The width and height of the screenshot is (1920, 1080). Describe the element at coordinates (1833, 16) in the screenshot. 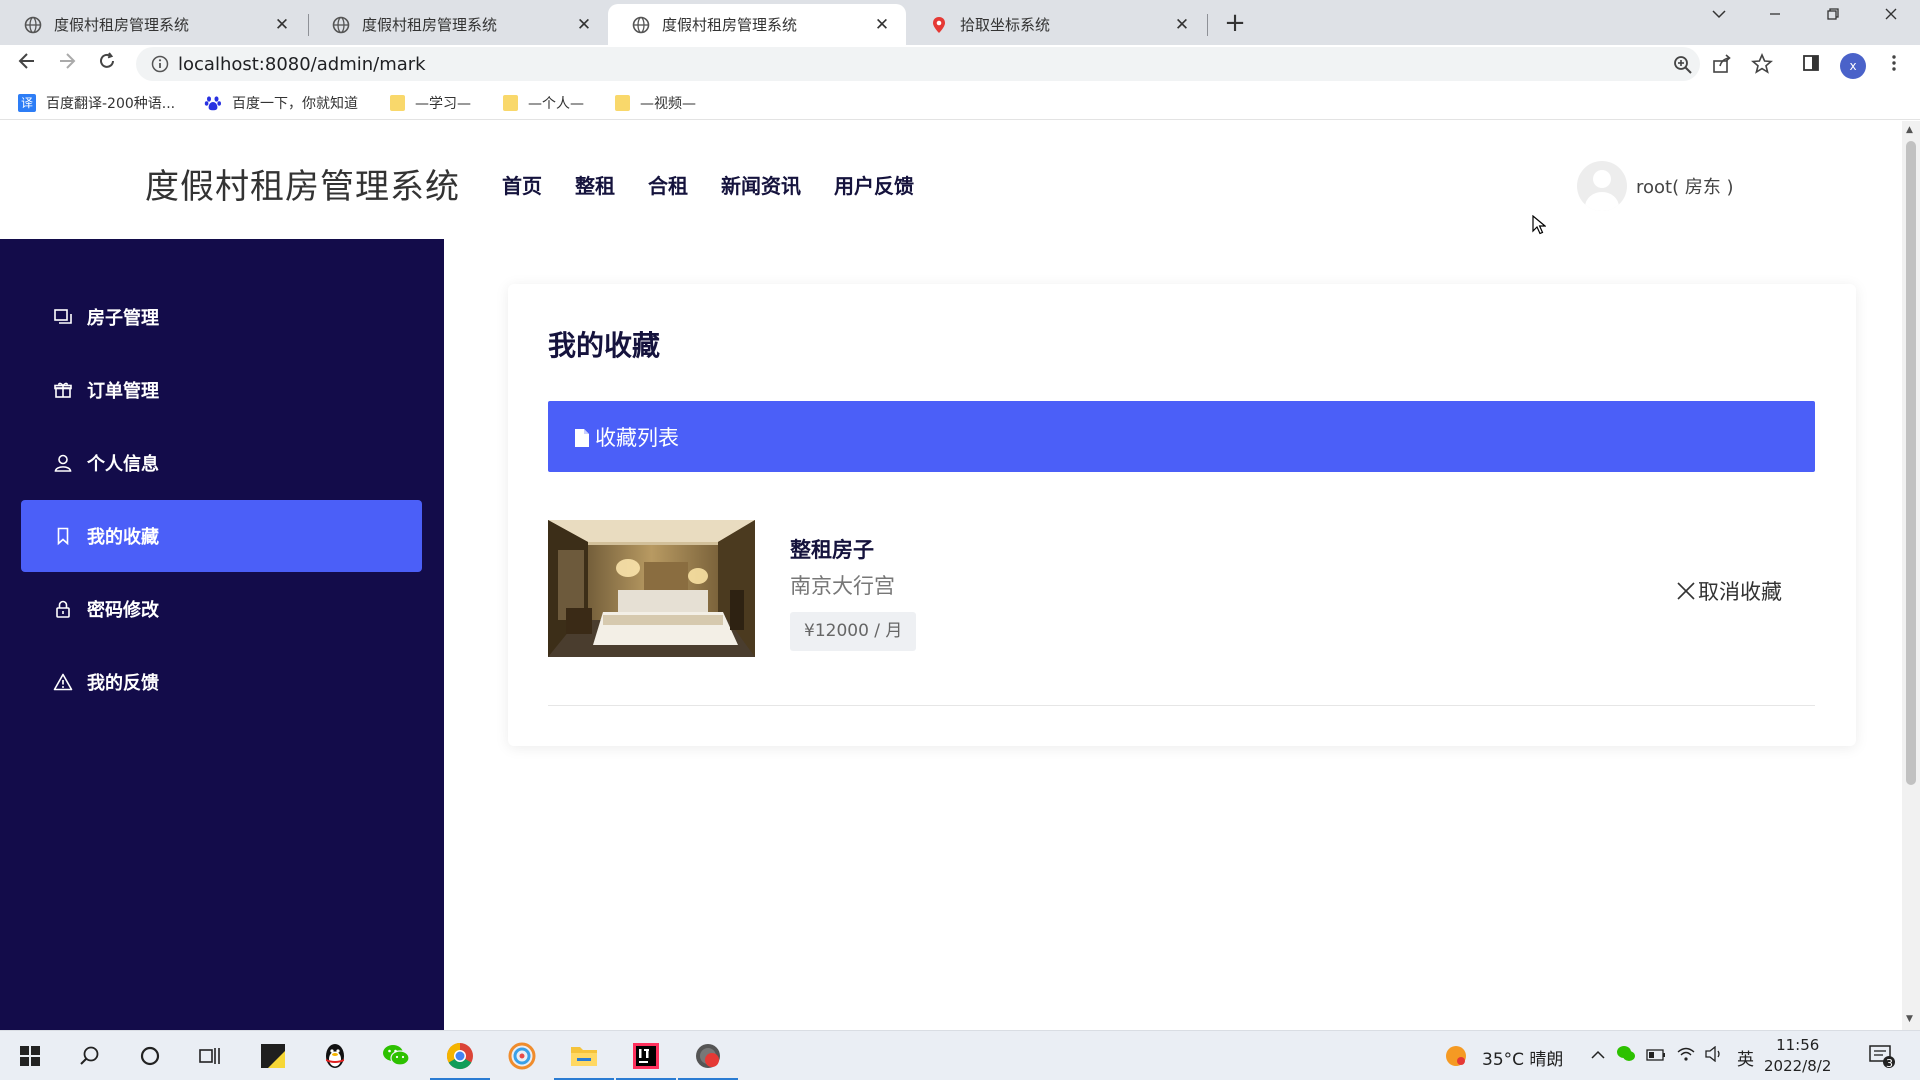

I see `restore-window-icon` at that location.